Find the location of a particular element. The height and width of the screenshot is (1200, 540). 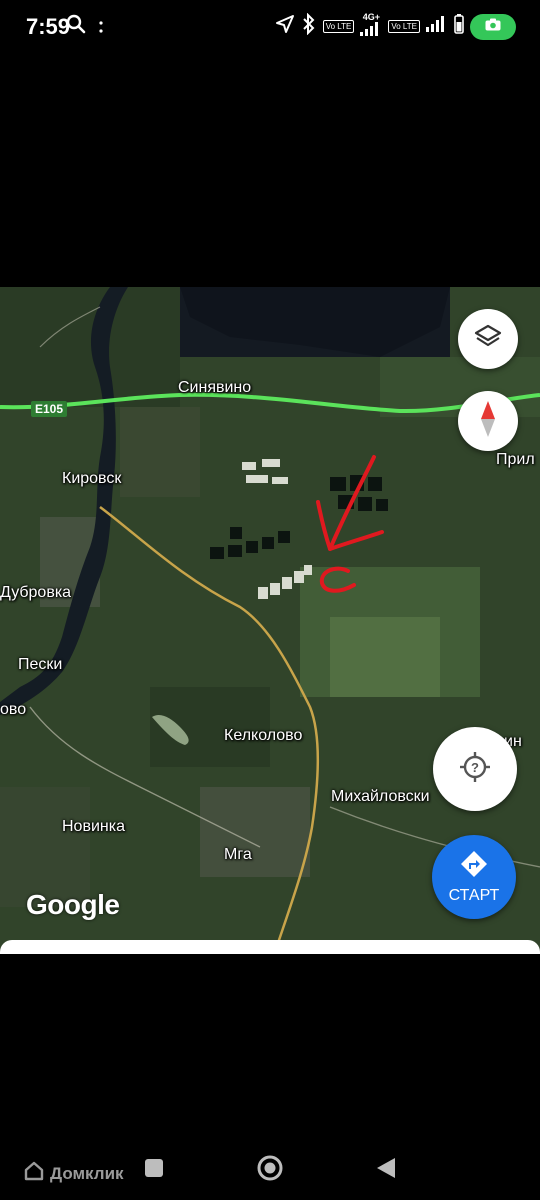

place-label-ovo: ово is located at coordinates (13, 710).